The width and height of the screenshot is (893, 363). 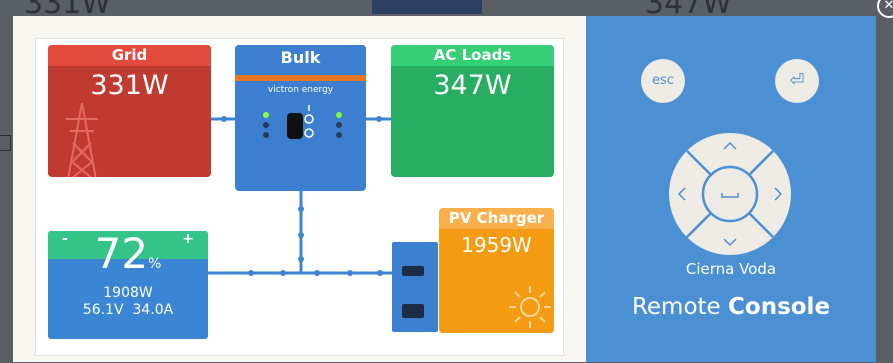 What do you see at coordinates (128, 254) in the screenshot?
I see `battery-percent: 72%` at bounding box center [128, 254].